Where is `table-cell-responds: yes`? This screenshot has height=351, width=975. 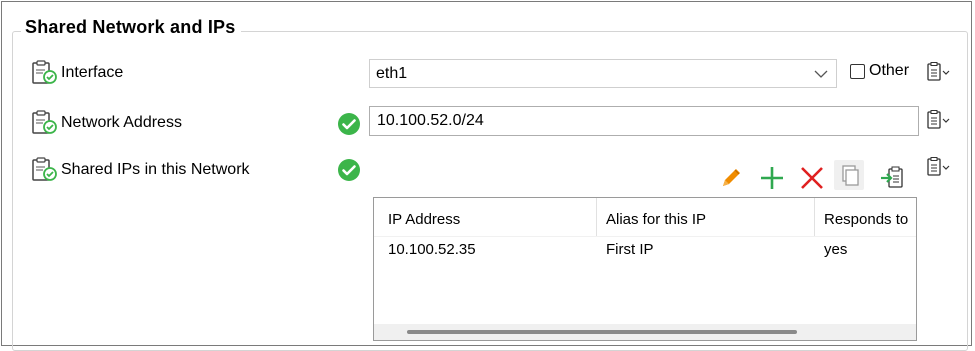 table-cell-responds: yes is located at coordinates (835, 249).